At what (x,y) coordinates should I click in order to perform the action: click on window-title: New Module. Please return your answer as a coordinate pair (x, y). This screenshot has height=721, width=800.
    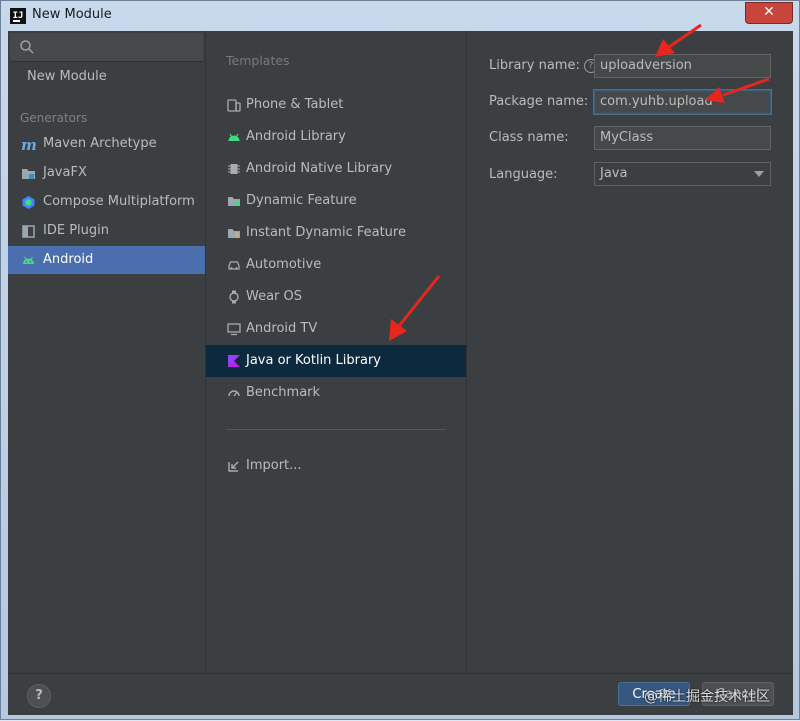
    Looking at the image, I should click on (72, 14).